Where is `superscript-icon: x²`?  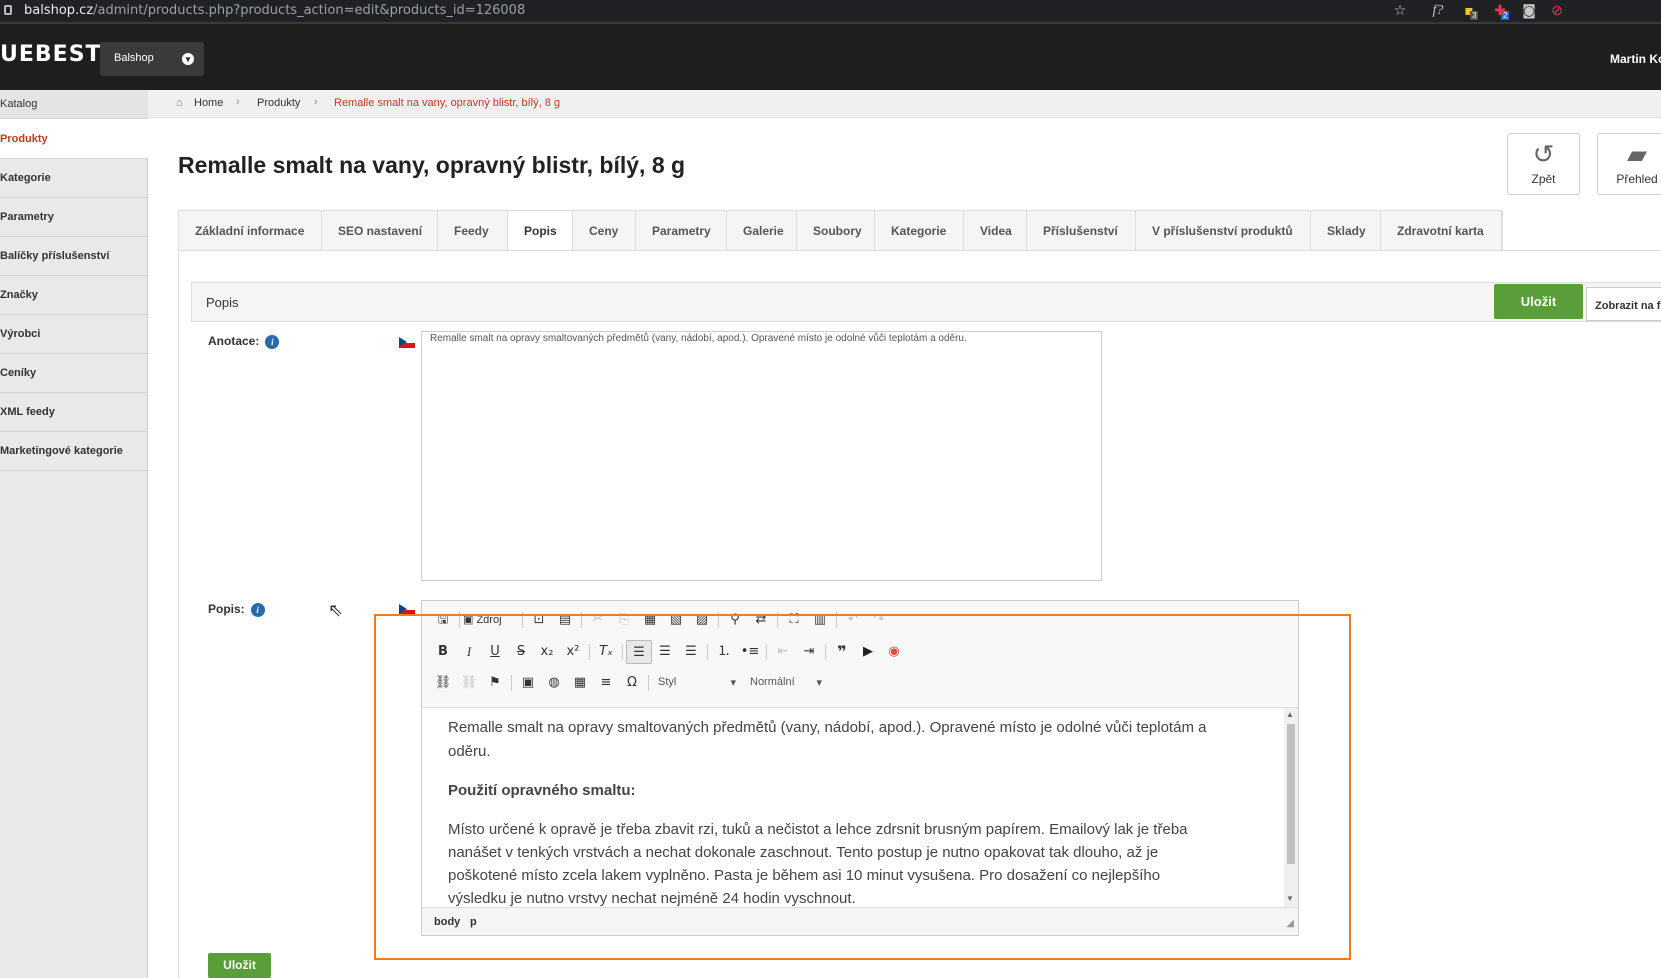
superscript-icon: x² is located at coordinates (573, 652).